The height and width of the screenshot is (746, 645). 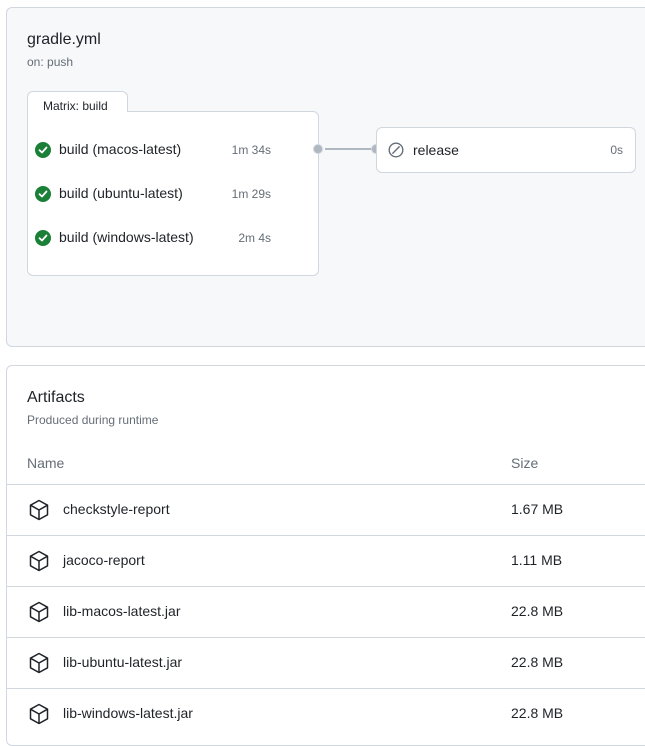 What do you see at coordinates (506, 150) in the screenshot?
I see `job-release: release 0s` at bounding box center [506, 150].